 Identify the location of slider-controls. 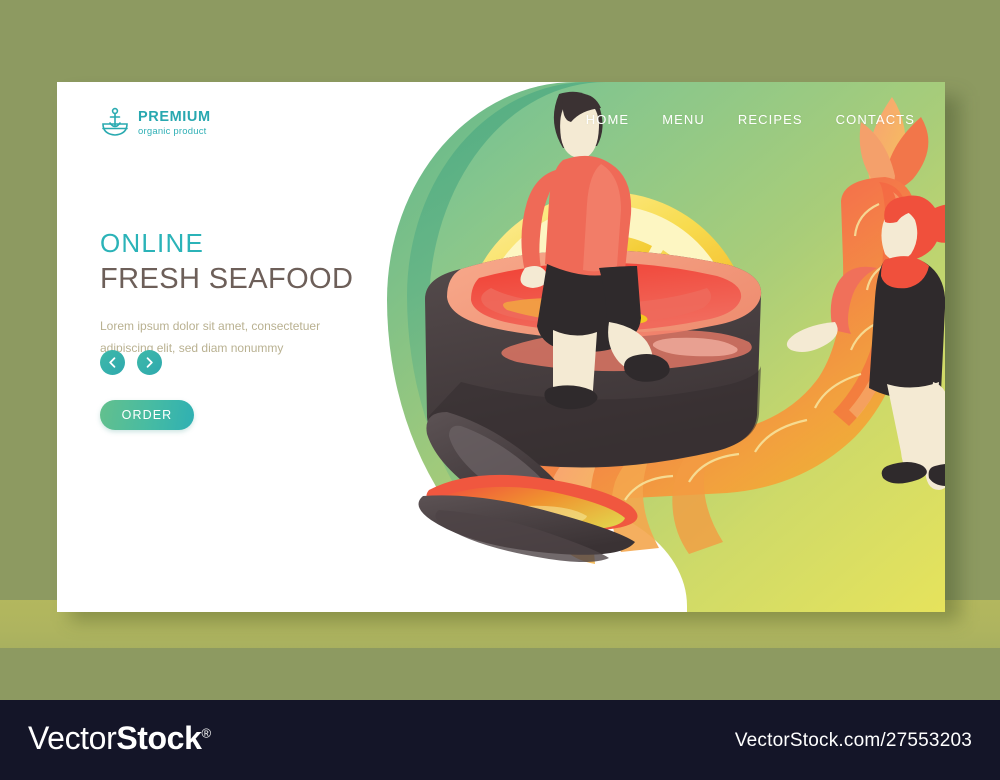
(131, 362).